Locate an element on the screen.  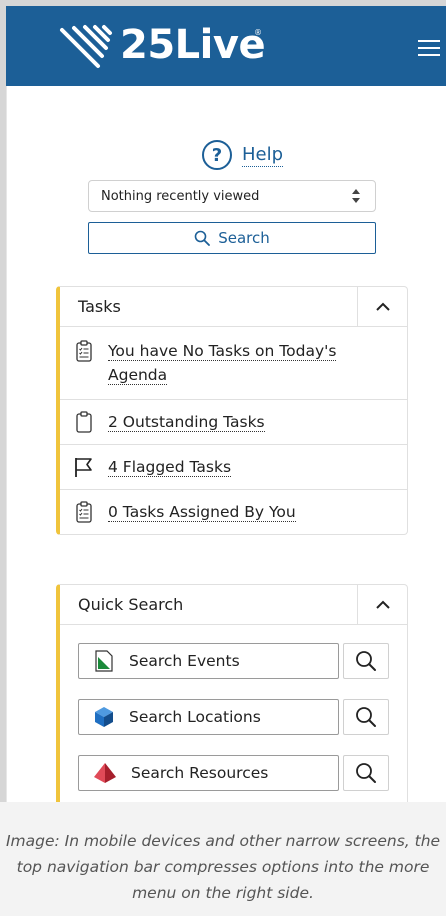
help-link: Help is located at coordinates (263, 155).